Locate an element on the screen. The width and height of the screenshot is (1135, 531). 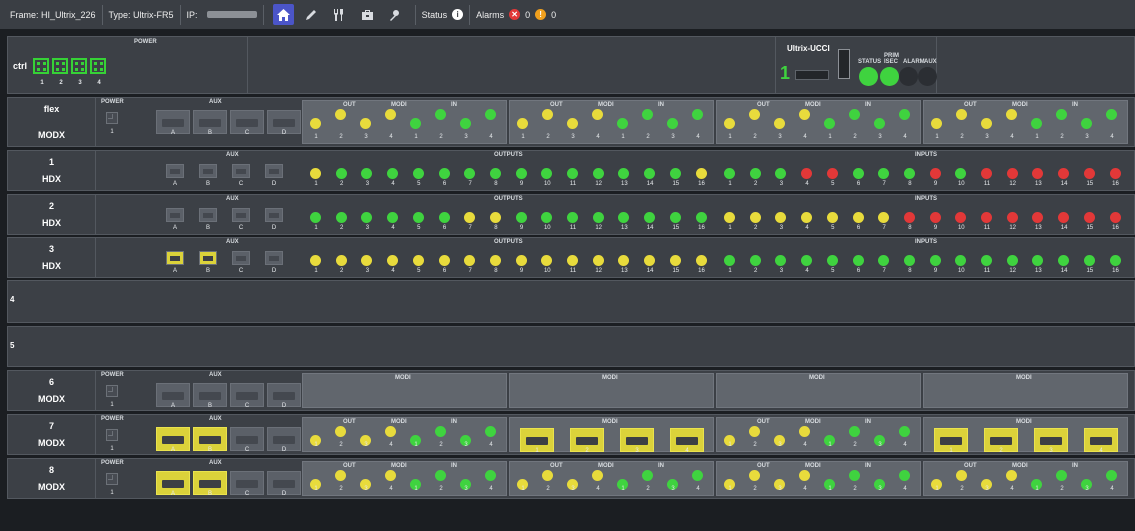
ucci-card: Ultrix-UCCI 1 STATUS PRIM ISEC ALARM AUX is located at coordinates (856, 65).